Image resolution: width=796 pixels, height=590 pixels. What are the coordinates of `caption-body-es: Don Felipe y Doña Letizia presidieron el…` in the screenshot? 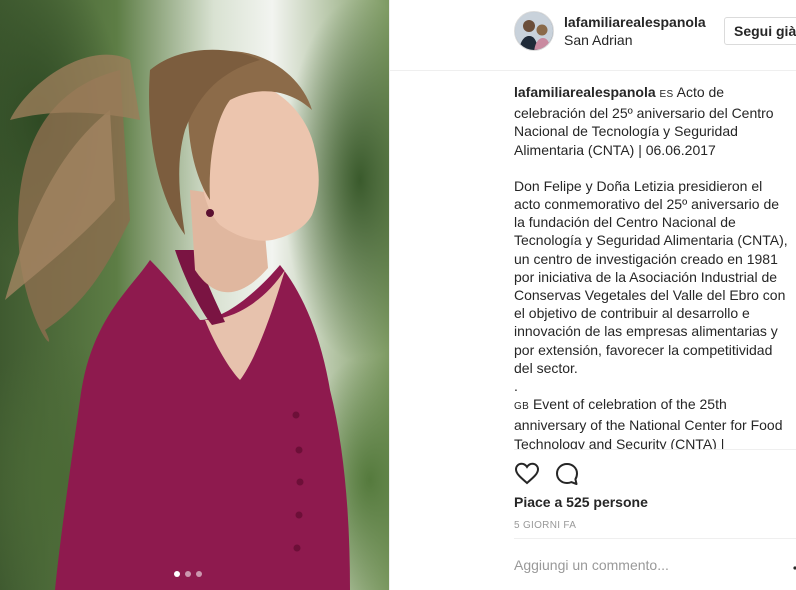 It's located at (651, 276).